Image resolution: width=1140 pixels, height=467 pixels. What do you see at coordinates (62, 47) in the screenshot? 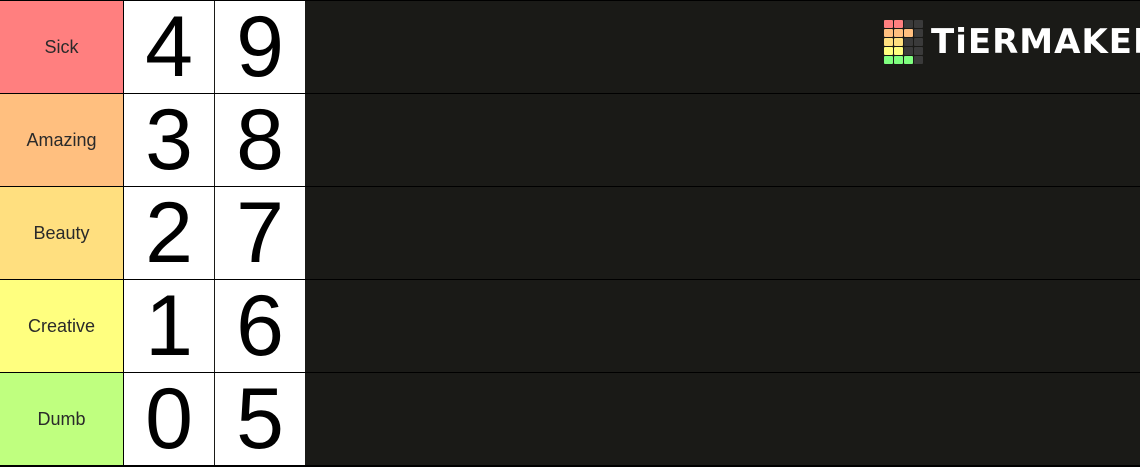
I see `tier-label-sick: Sick` at bounding box center [62, 47].